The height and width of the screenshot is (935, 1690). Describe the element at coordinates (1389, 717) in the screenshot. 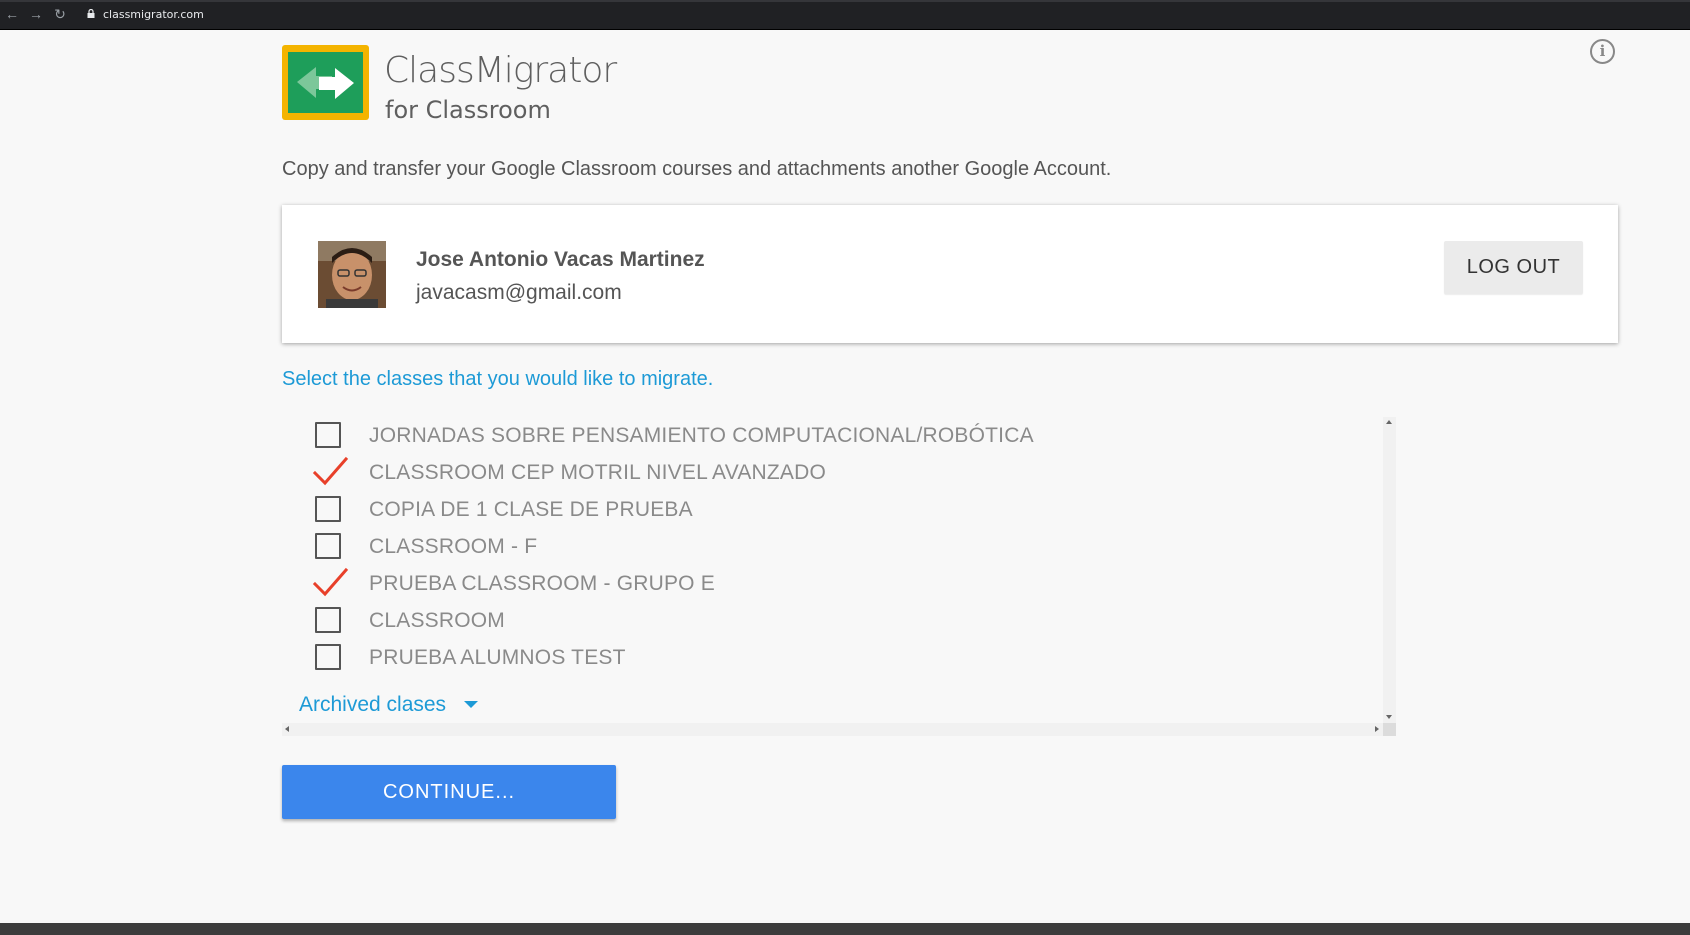

I see `scroll-down-icon` at that location.